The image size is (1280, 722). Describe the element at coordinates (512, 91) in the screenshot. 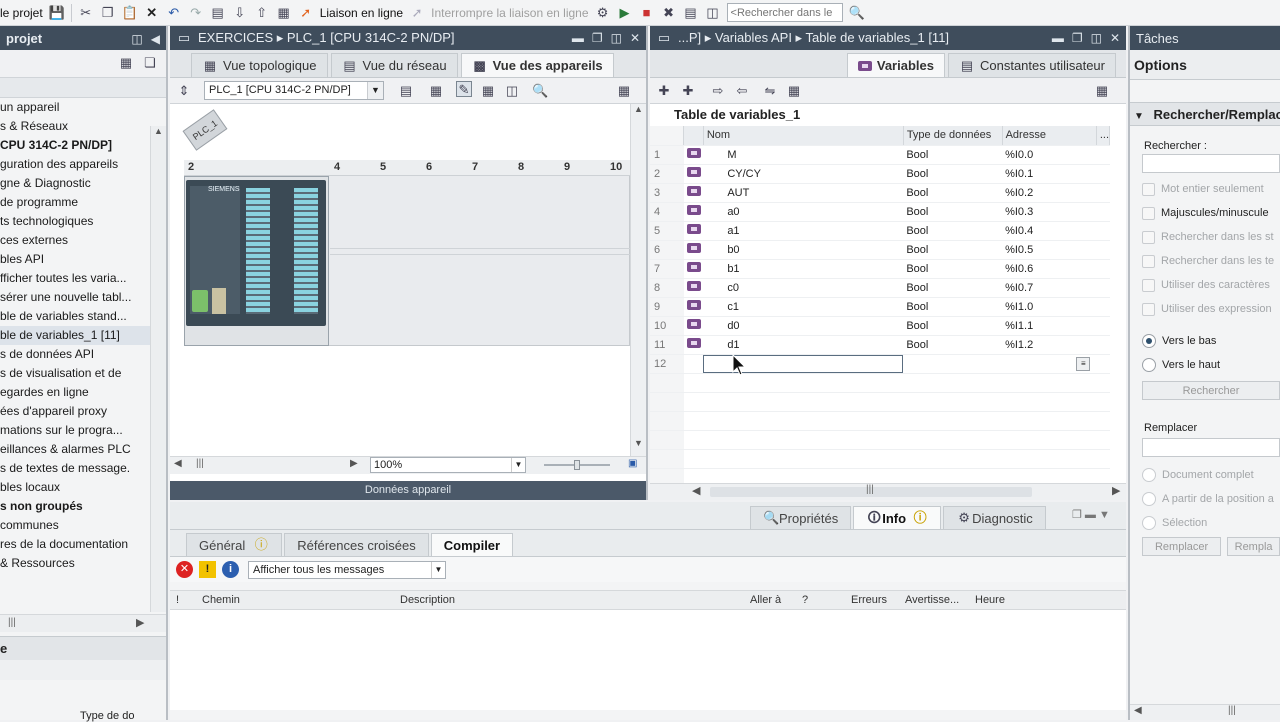

I see `page-icon: ◫` at that location.